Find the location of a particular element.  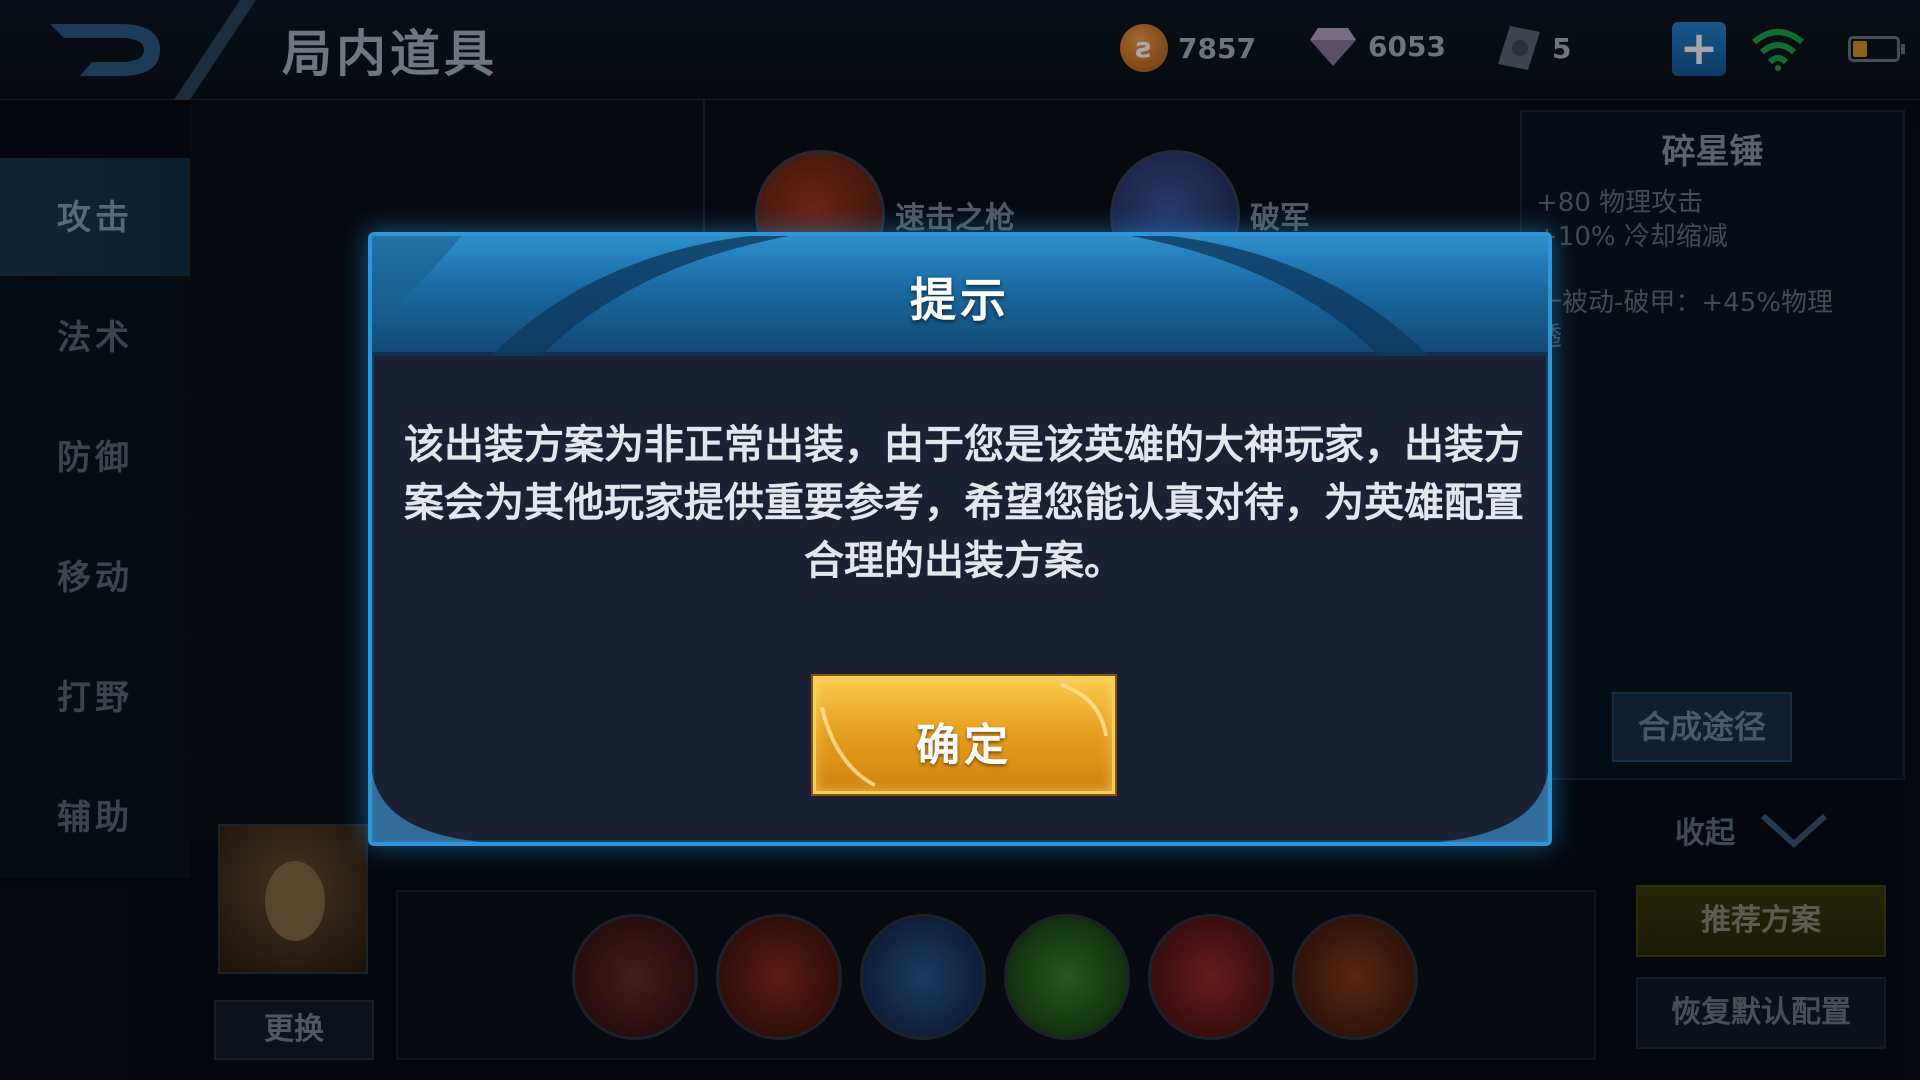

dialog-title: 提示 is located at coordinates (960, 300).